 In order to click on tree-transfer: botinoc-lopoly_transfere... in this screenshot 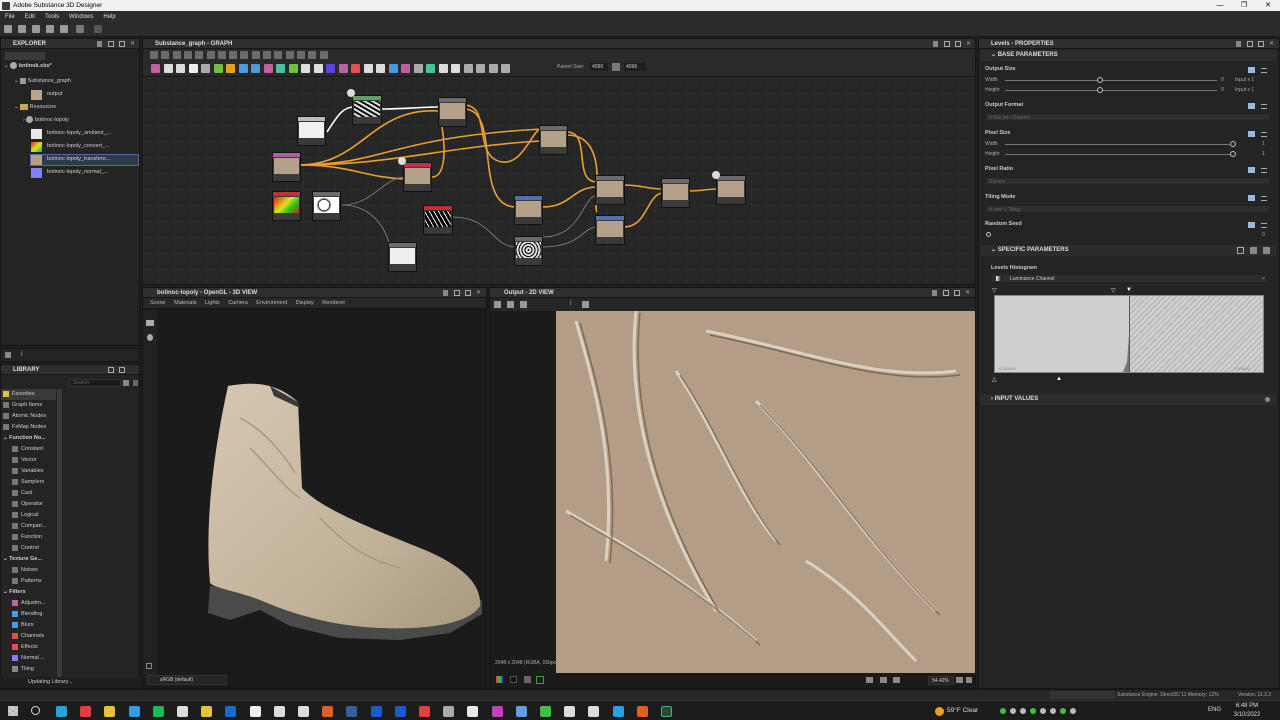, I will do `click(78, 159)`.